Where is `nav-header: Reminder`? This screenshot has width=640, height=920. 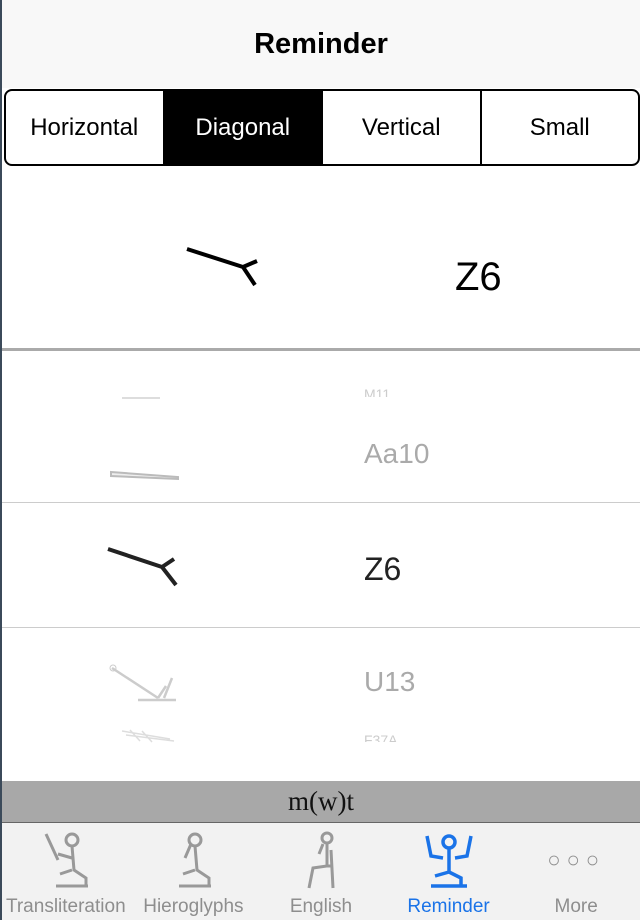 nav-header: Reminder is located at coordinates (321, 44).